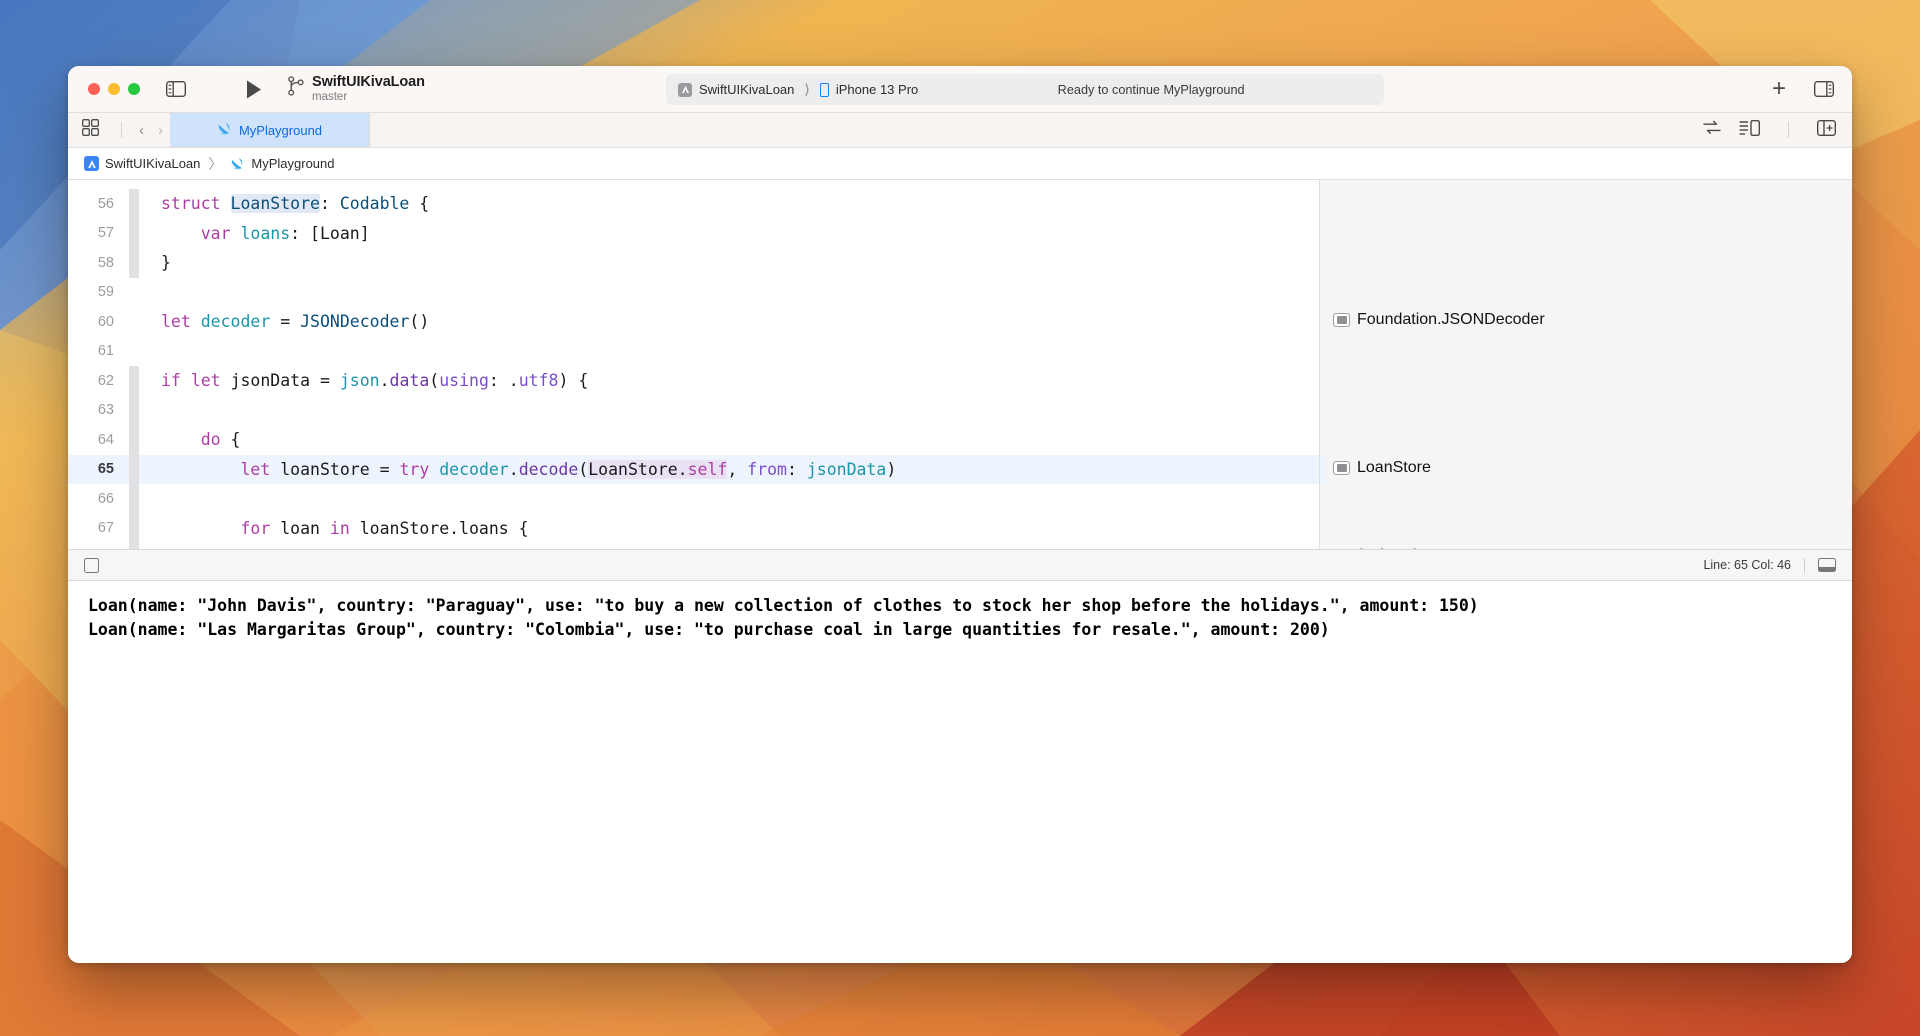  Describe the element at coordinates (105, 233) in the screenshot. I see `line-number: 57` at that location.